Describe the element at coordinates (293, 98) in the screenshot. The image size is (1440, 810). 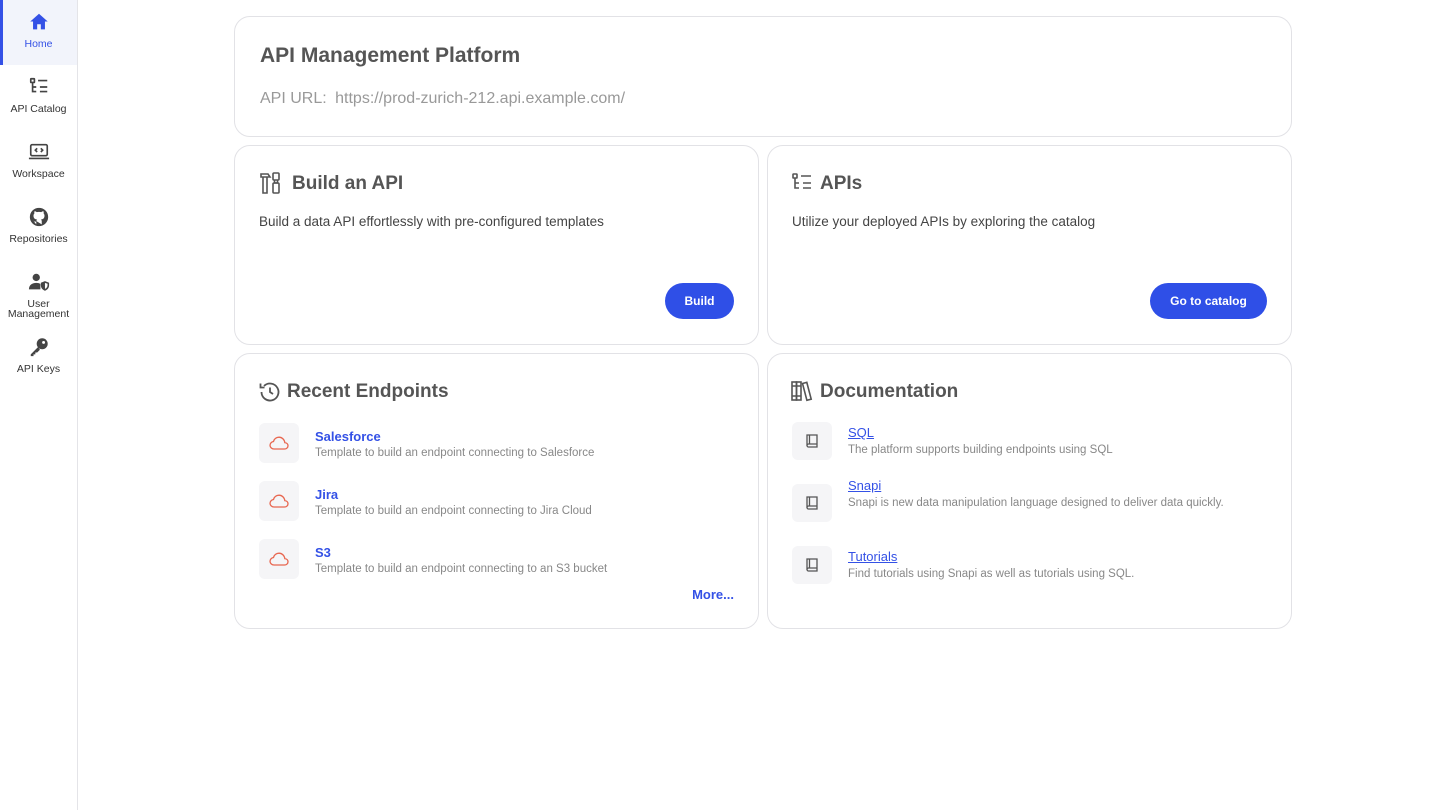
I see `api-url-label: API URL:` at that location.